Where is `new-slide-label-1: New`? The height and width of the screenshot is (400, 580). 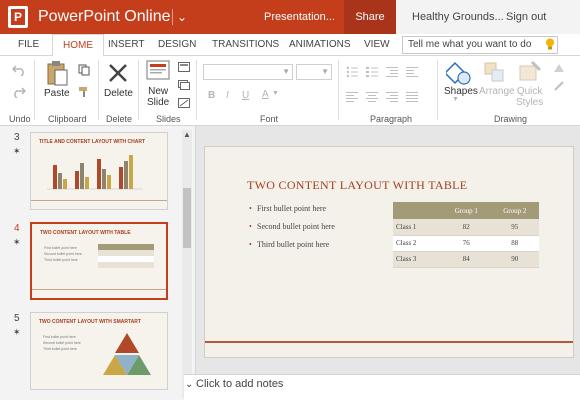
new-slide-label-1: New is located at coordinates (158, 91).